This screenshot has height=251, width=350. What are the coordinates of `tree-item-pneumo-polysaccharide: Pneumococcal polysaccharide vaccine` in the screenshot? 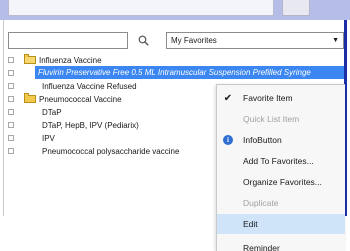 It's located at (93, 151).